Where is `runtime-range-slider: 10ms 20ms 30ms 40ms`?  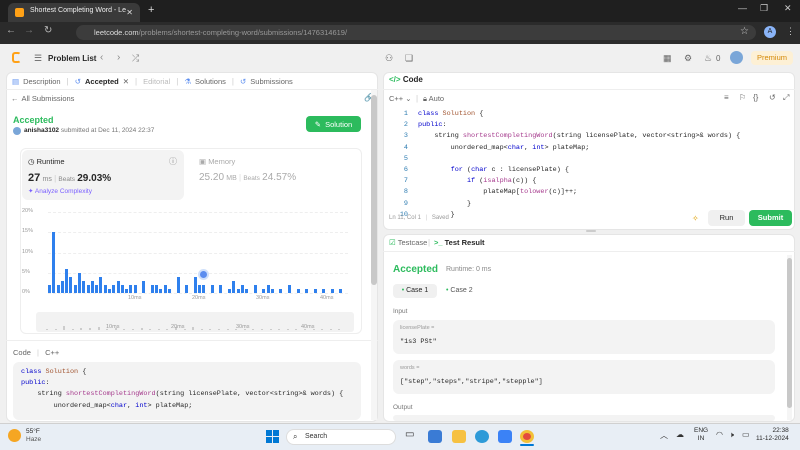 runtime-range-slider: 10ms 20ms 30ms 40ms is located at coordinates (195, 322).